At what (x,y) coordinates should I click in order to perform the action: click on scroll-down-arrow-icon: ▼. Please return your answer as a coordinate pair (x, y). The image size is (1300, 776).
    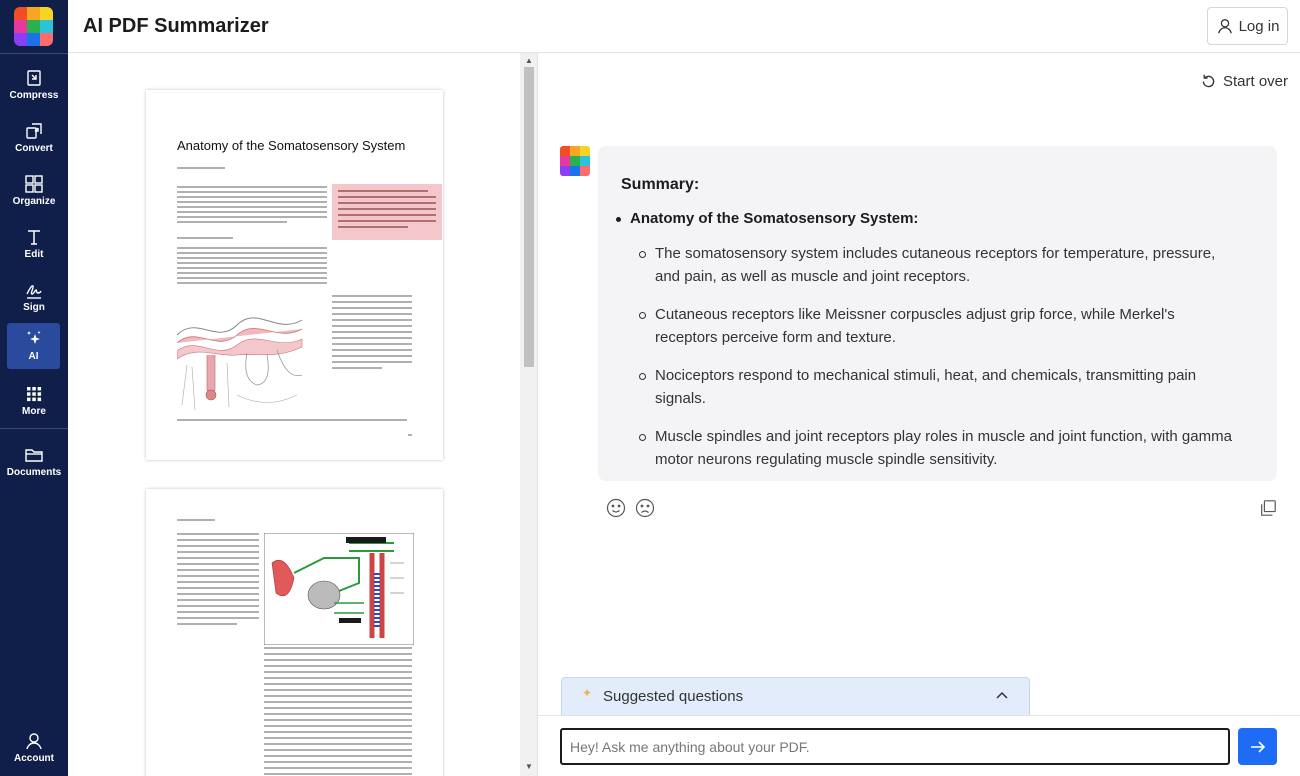
    Looking at the image, I should click on (529, 767).